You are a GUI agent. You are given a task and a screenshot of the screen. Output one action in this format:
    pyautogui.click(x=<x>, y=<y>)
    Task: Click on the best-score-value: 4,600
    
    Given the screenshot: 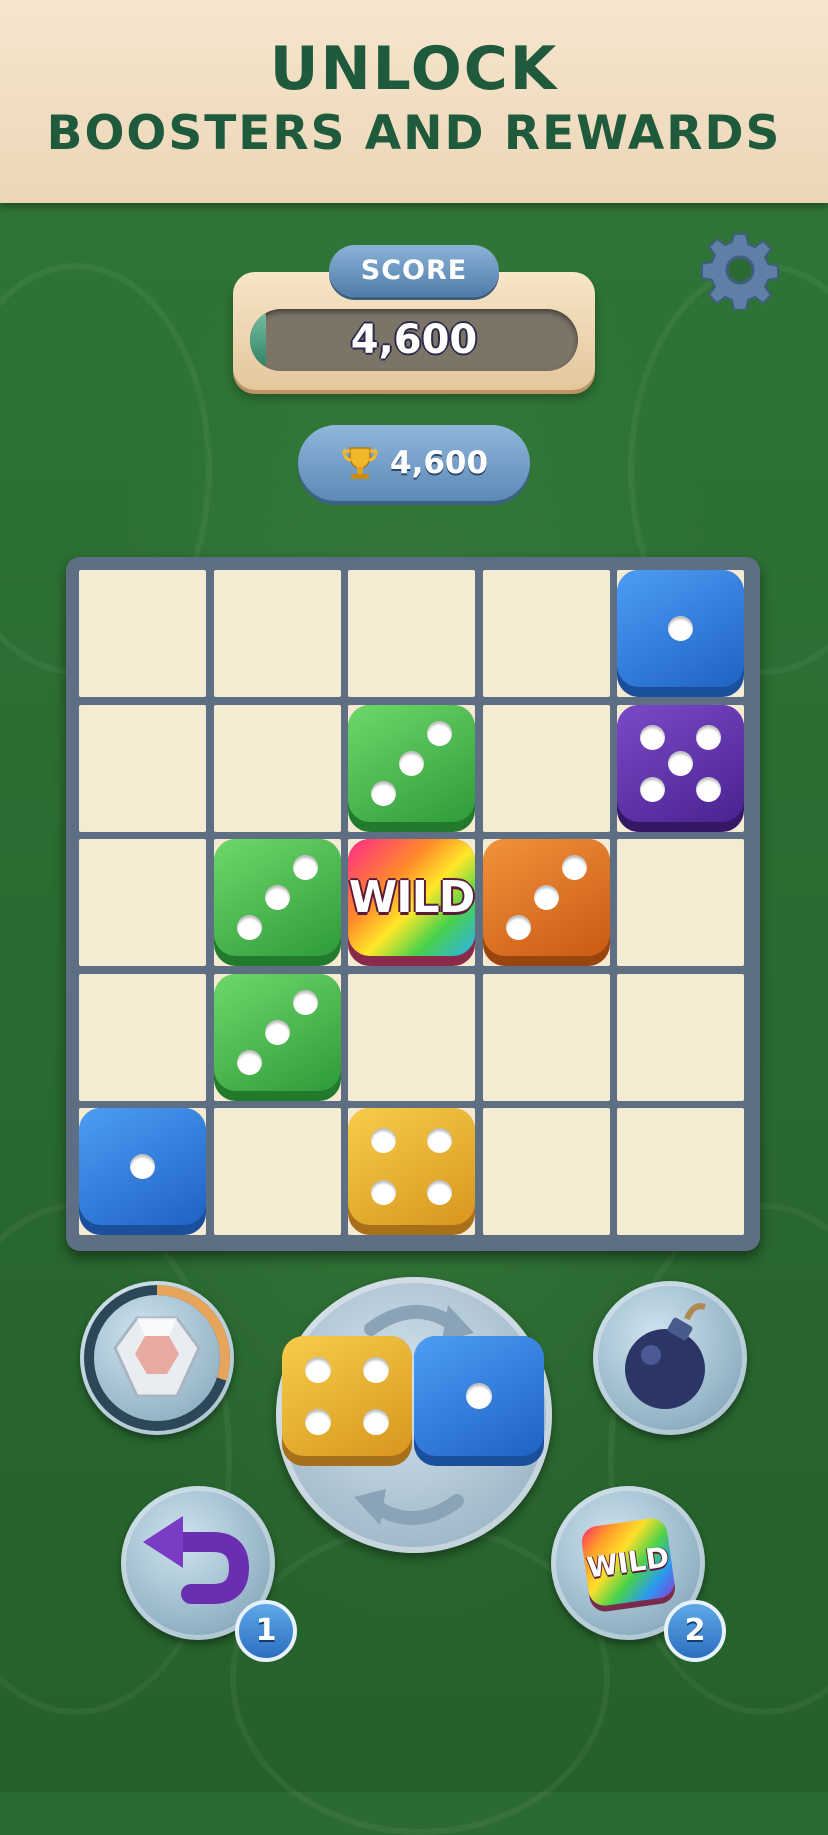 What is the action you would take?
    pyautogui.click(x=439, y=463)
    